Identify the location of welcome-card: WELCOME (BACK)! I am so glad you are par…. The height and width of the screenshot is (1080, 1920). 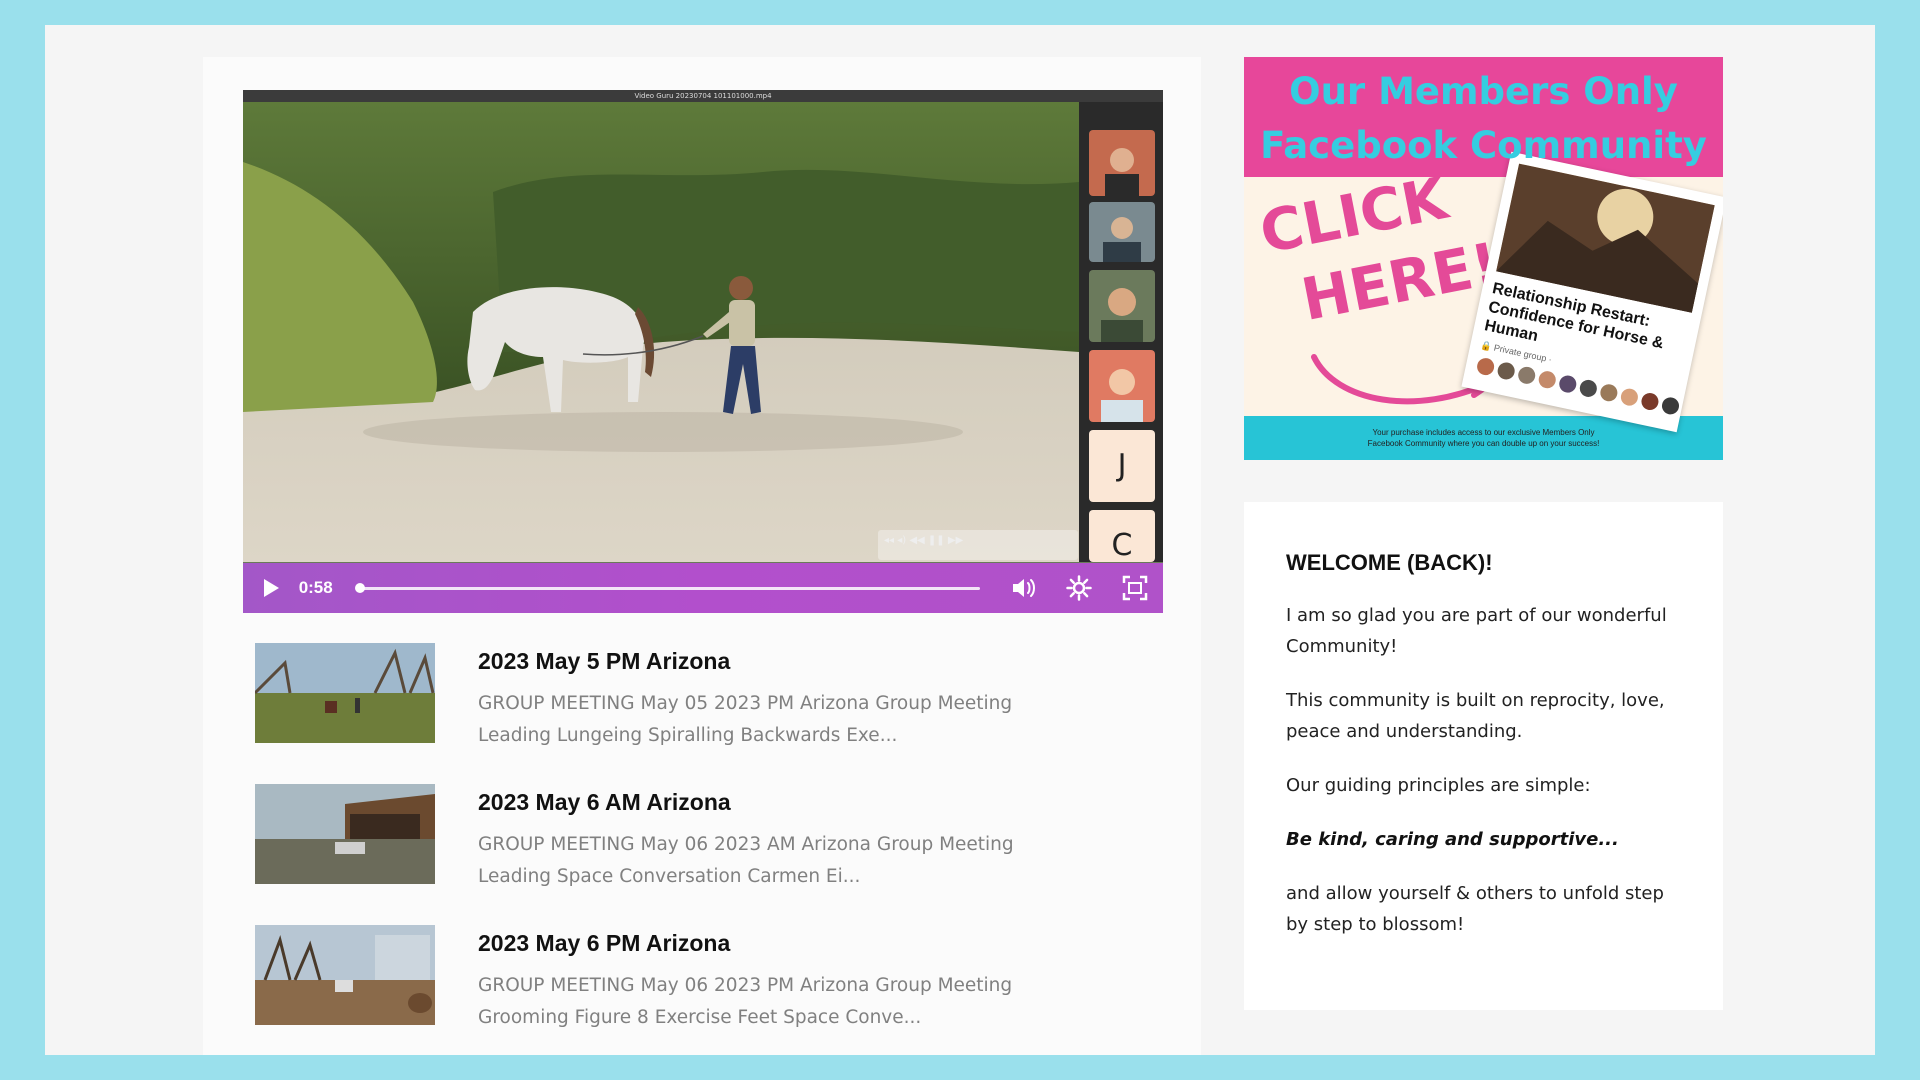
(1483, 756).